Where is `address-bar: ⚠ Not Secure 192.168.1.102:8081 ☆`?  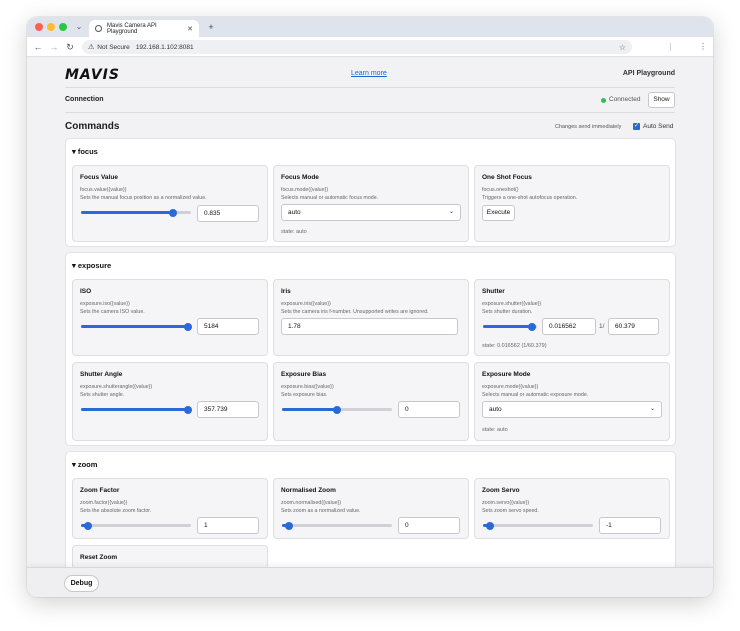
address-bar: ⚠ Not Secure 192.168.1.102:8081 ☆ is located at coordinates (357, 47).